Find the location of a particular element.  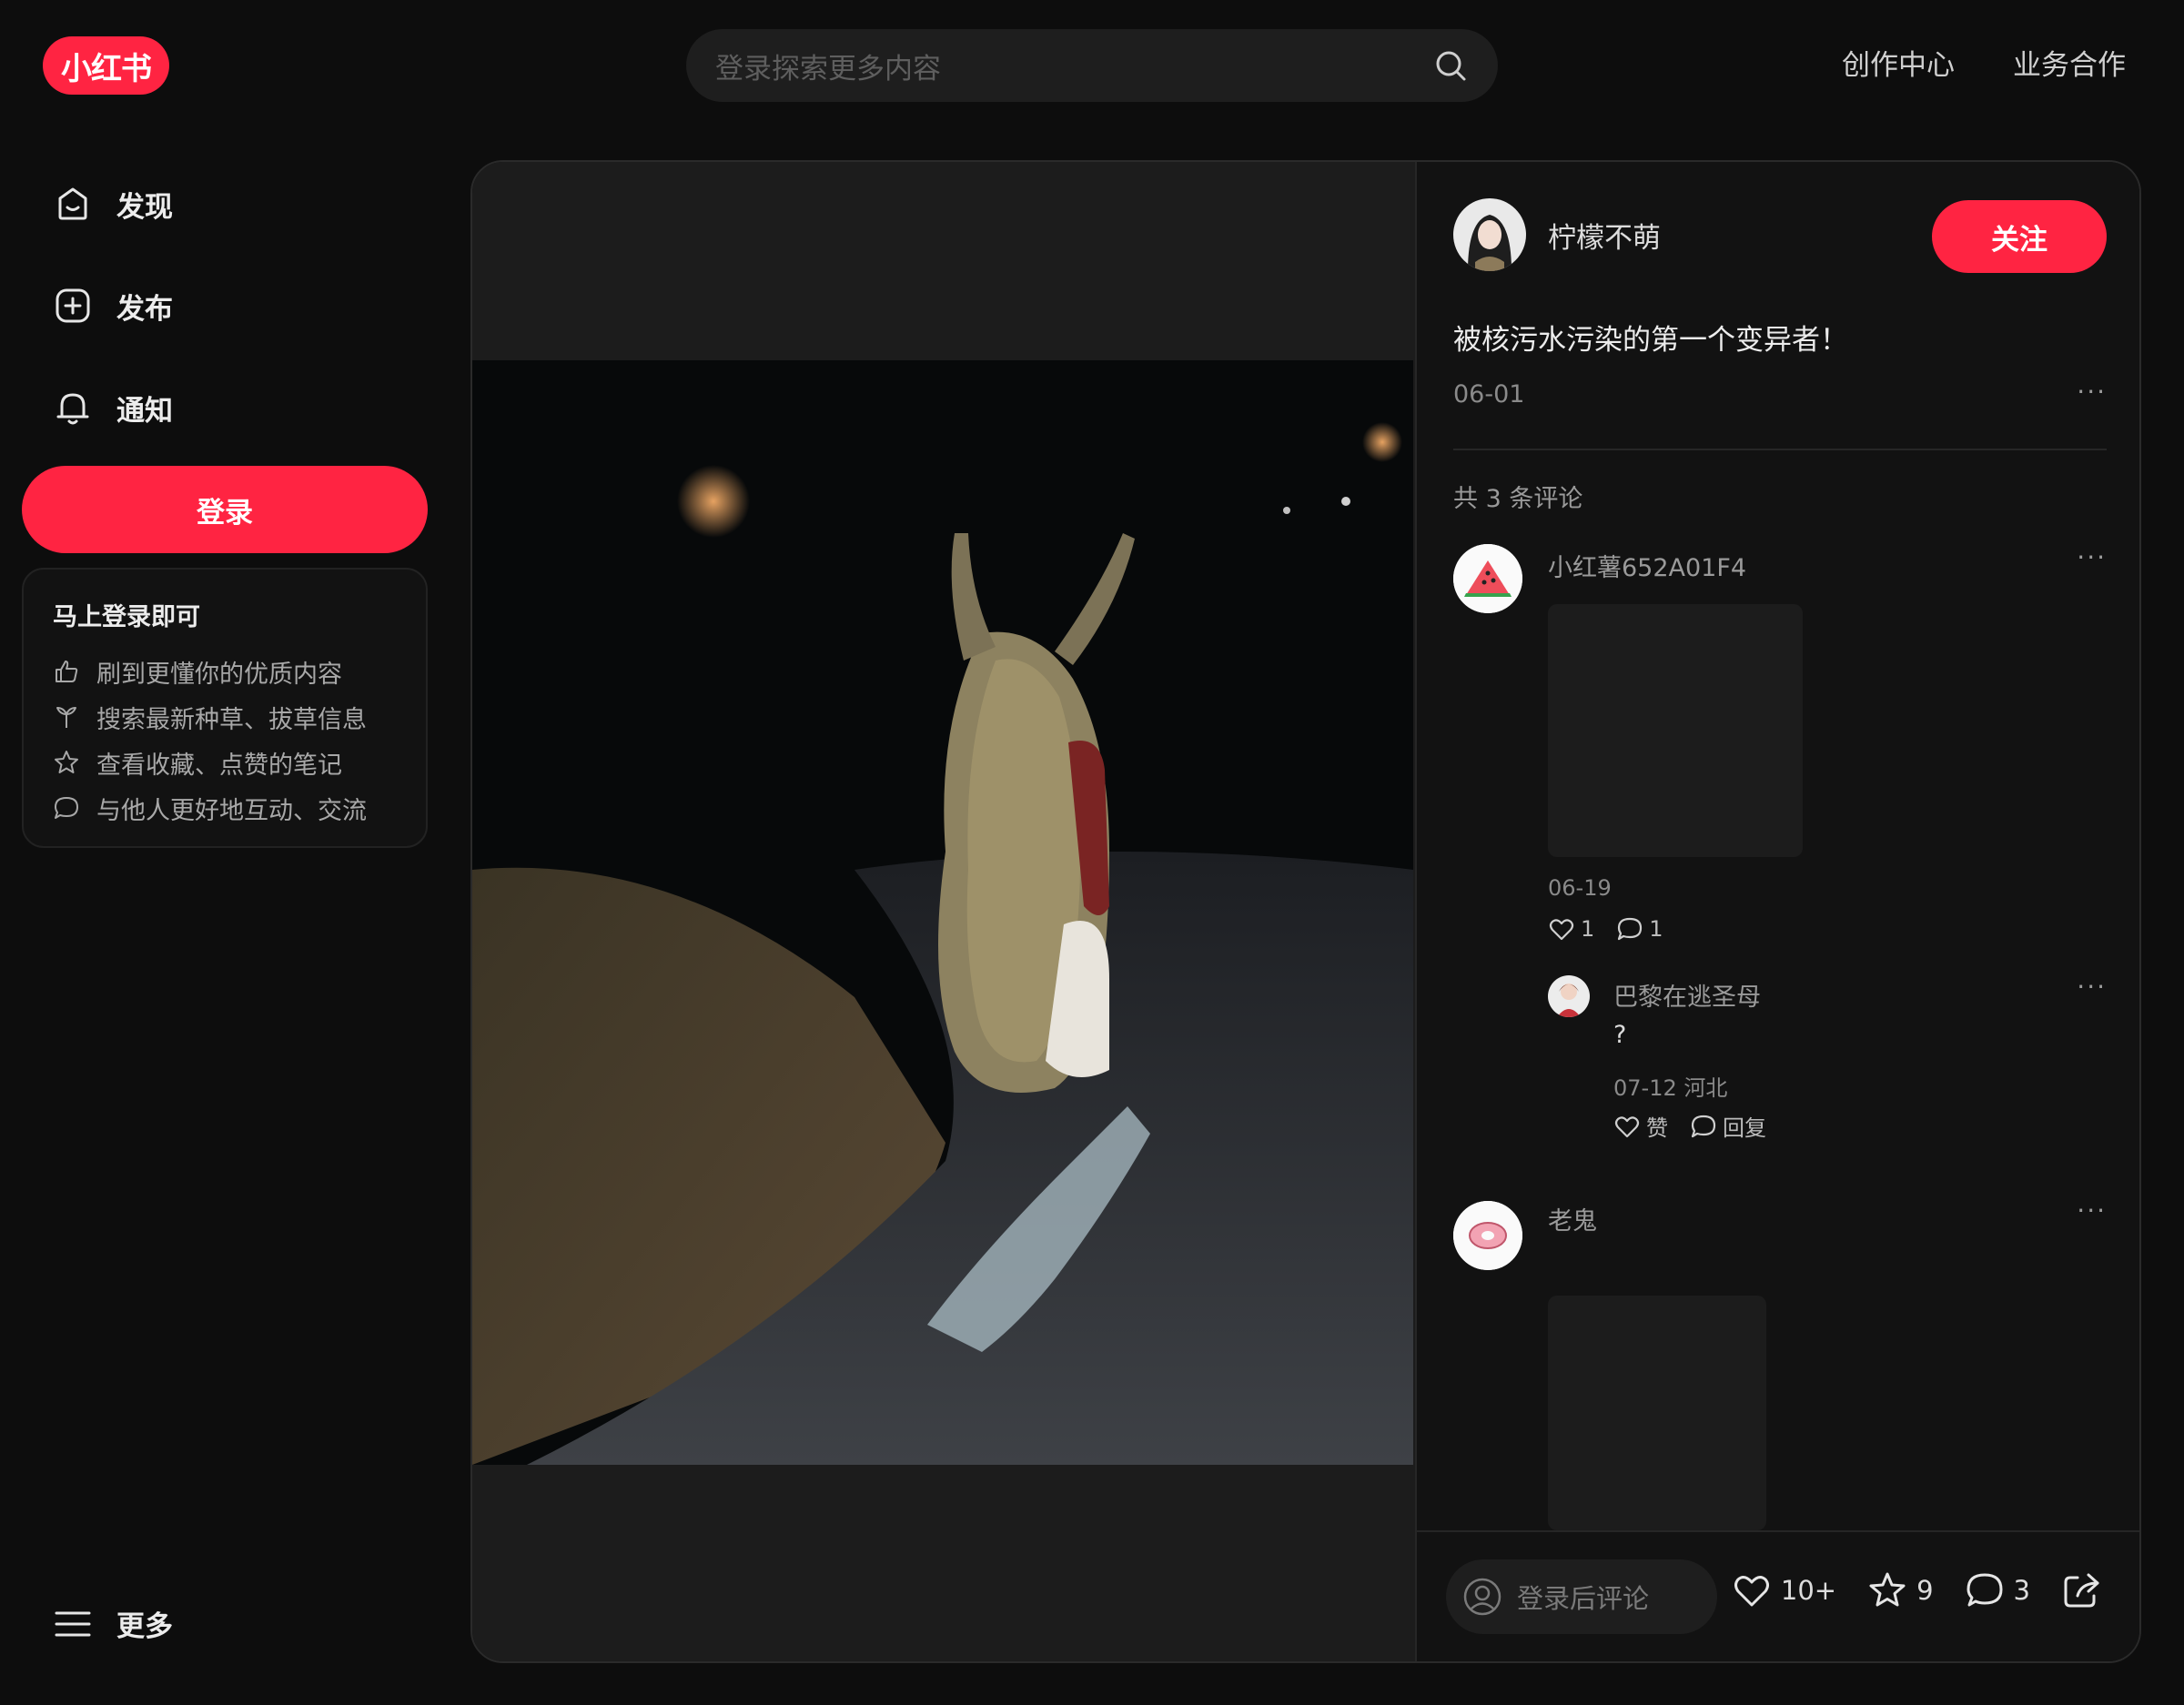

commenter-name: 老鬼 is located at coordinates (1573, 1218).